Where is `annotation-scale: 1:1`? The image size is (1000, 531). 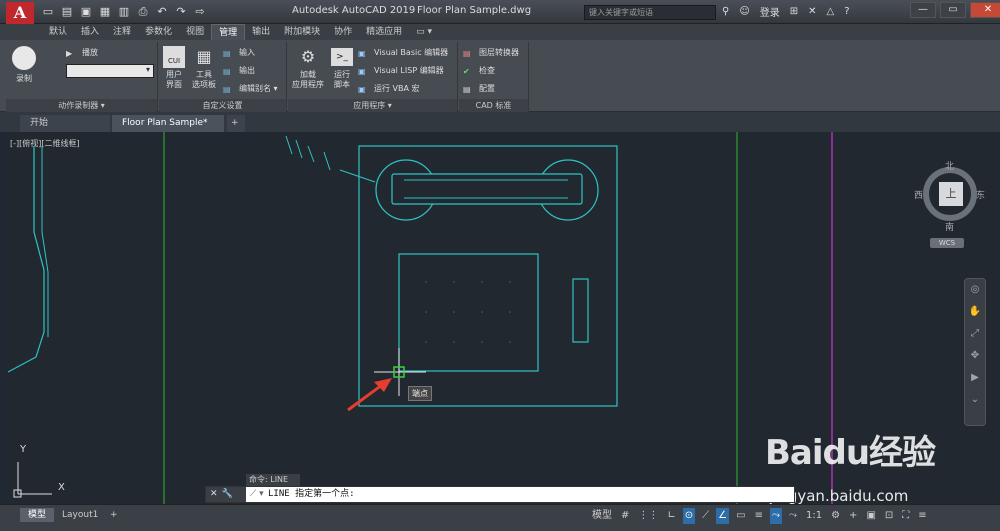
annotation-scale: 1:1 is located at coordinates (814, 516).